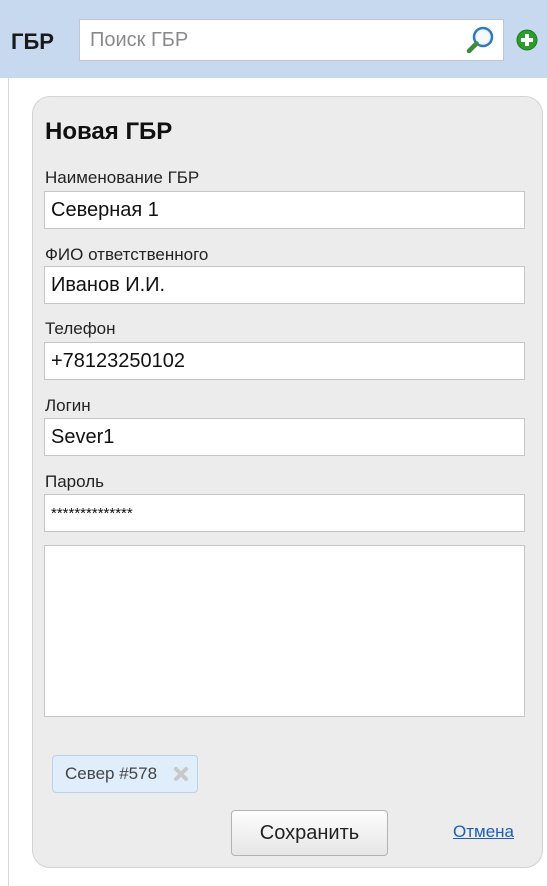 Image resolution: width=547 pixels, height=886 pixels. Describe the element at coordinates (309, 833) in the screenshot. I see `save-button: Сохранить` at that location.